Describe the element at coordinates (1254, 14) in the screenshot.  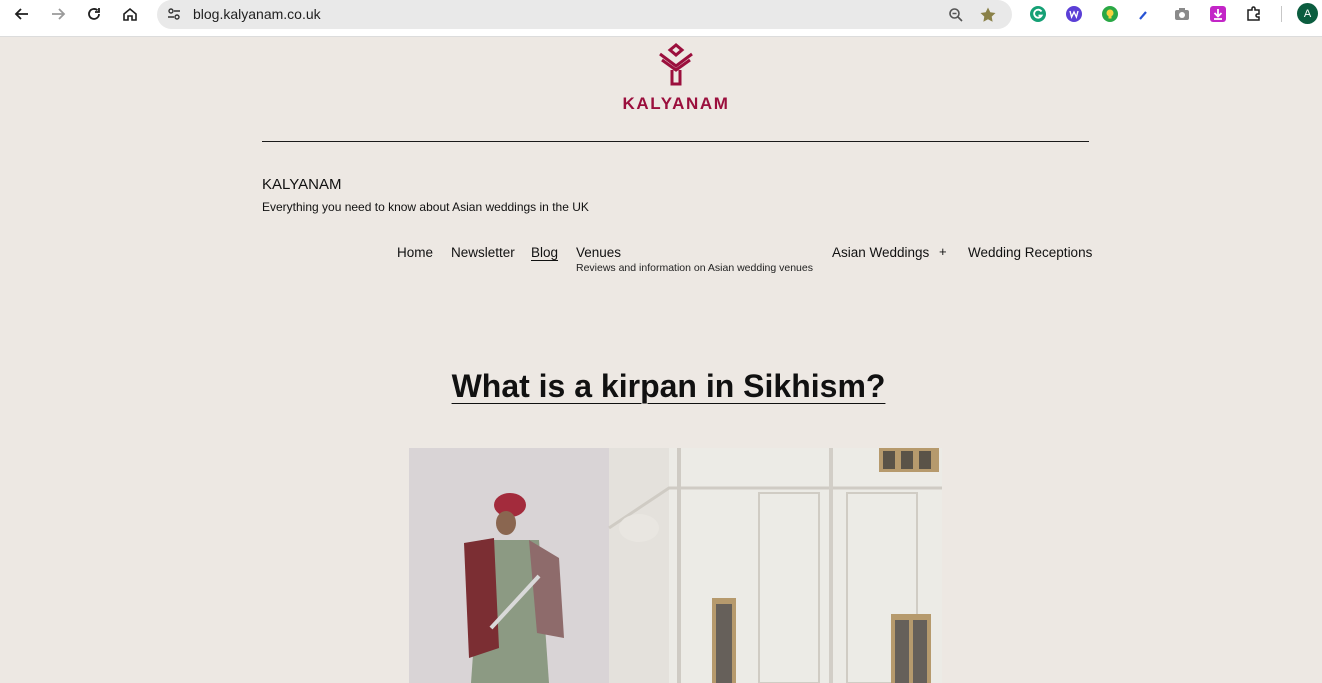
I see `puzzle-icon` at that location.